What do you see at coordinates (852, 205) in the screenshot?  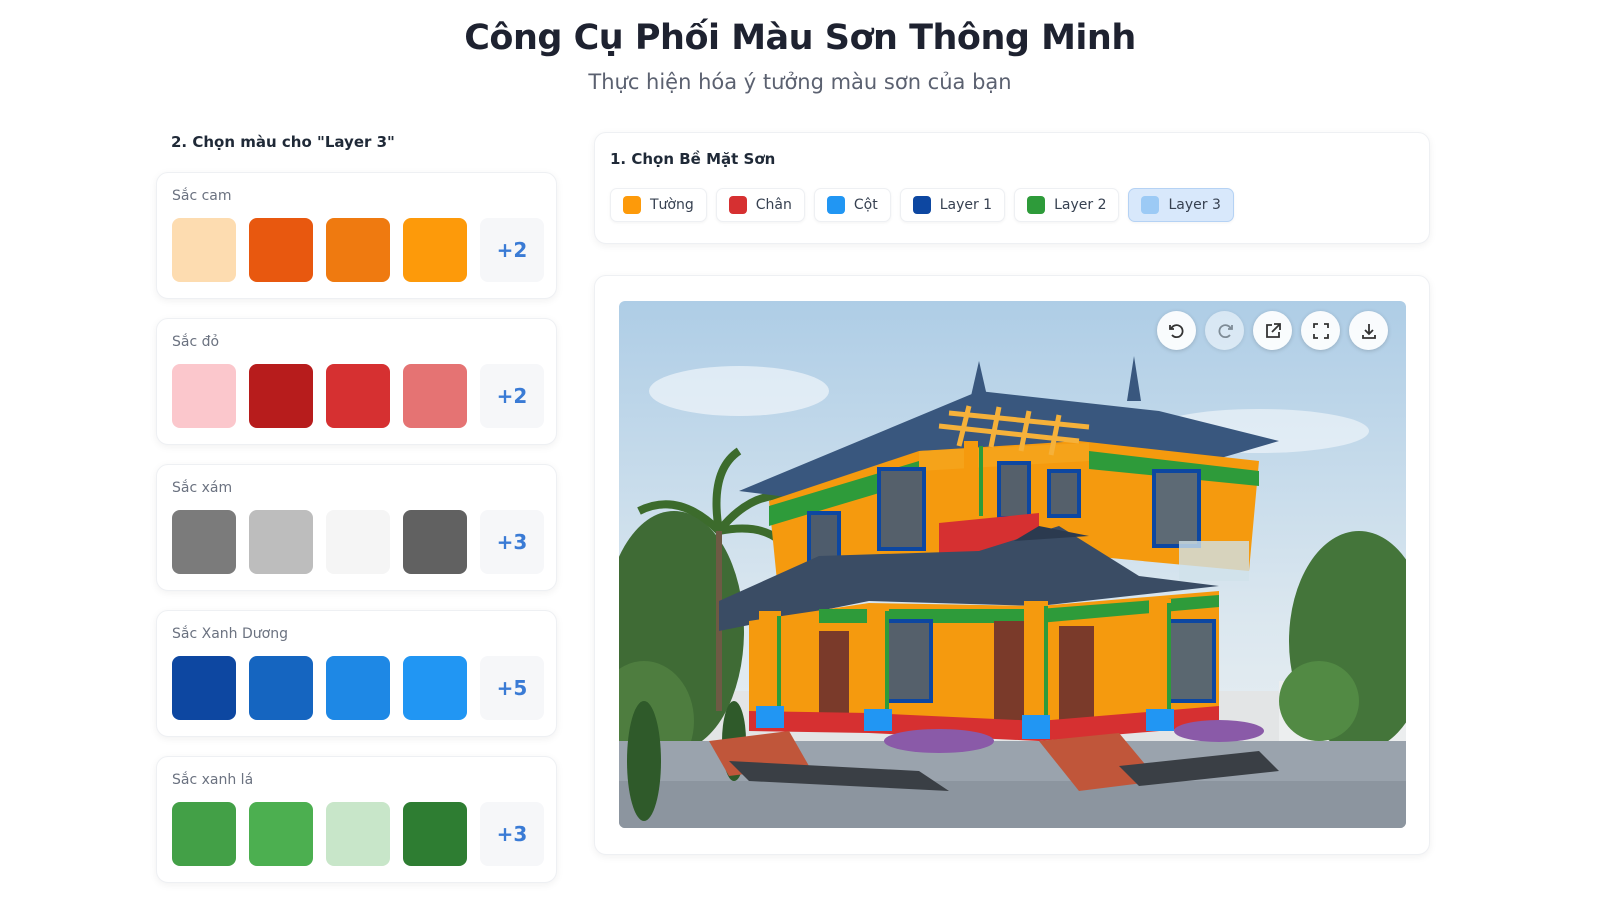 I see `surface-button: Cột` at bounding box center [852, 205].